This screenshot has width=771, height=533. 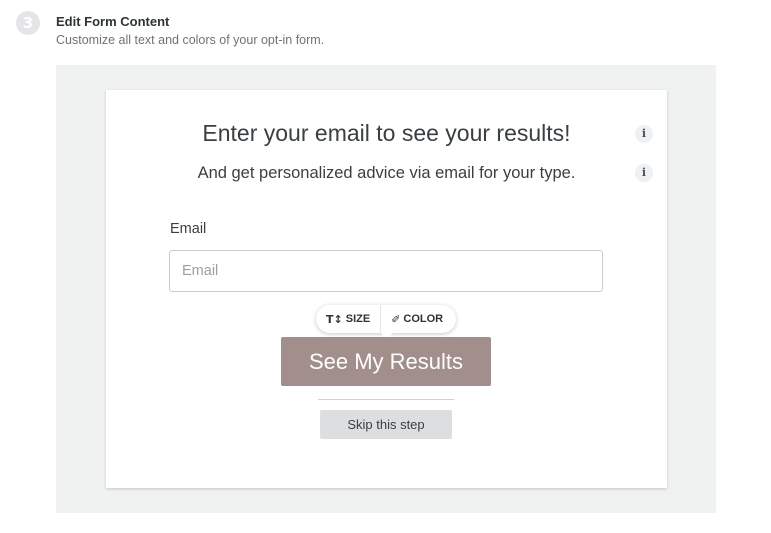 I want to click on cta-divider, so click(x=386, y=399).